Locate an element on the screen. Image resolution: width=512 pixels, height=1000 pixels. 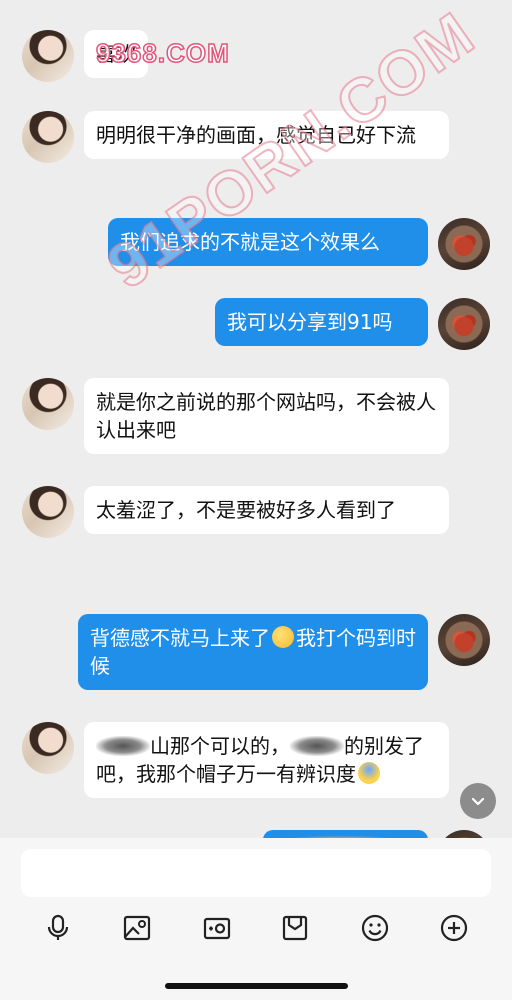
composer-toolbar is located at coordinates (256, 928).